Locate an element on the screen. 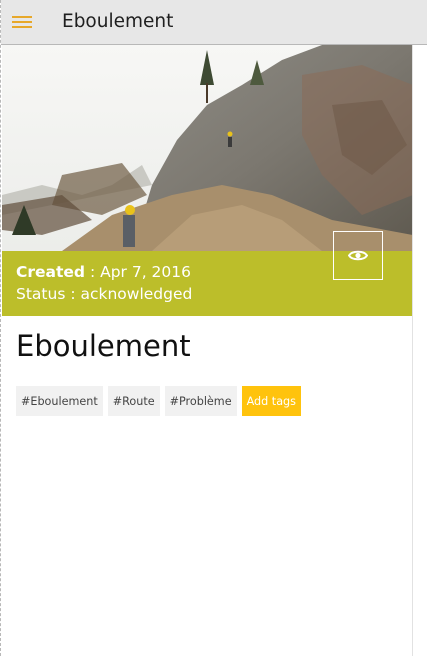 The width and height of the screenshot is (427, 656). created-date: Created : Apr 7, 2016 is located at coordinates (103, 272).